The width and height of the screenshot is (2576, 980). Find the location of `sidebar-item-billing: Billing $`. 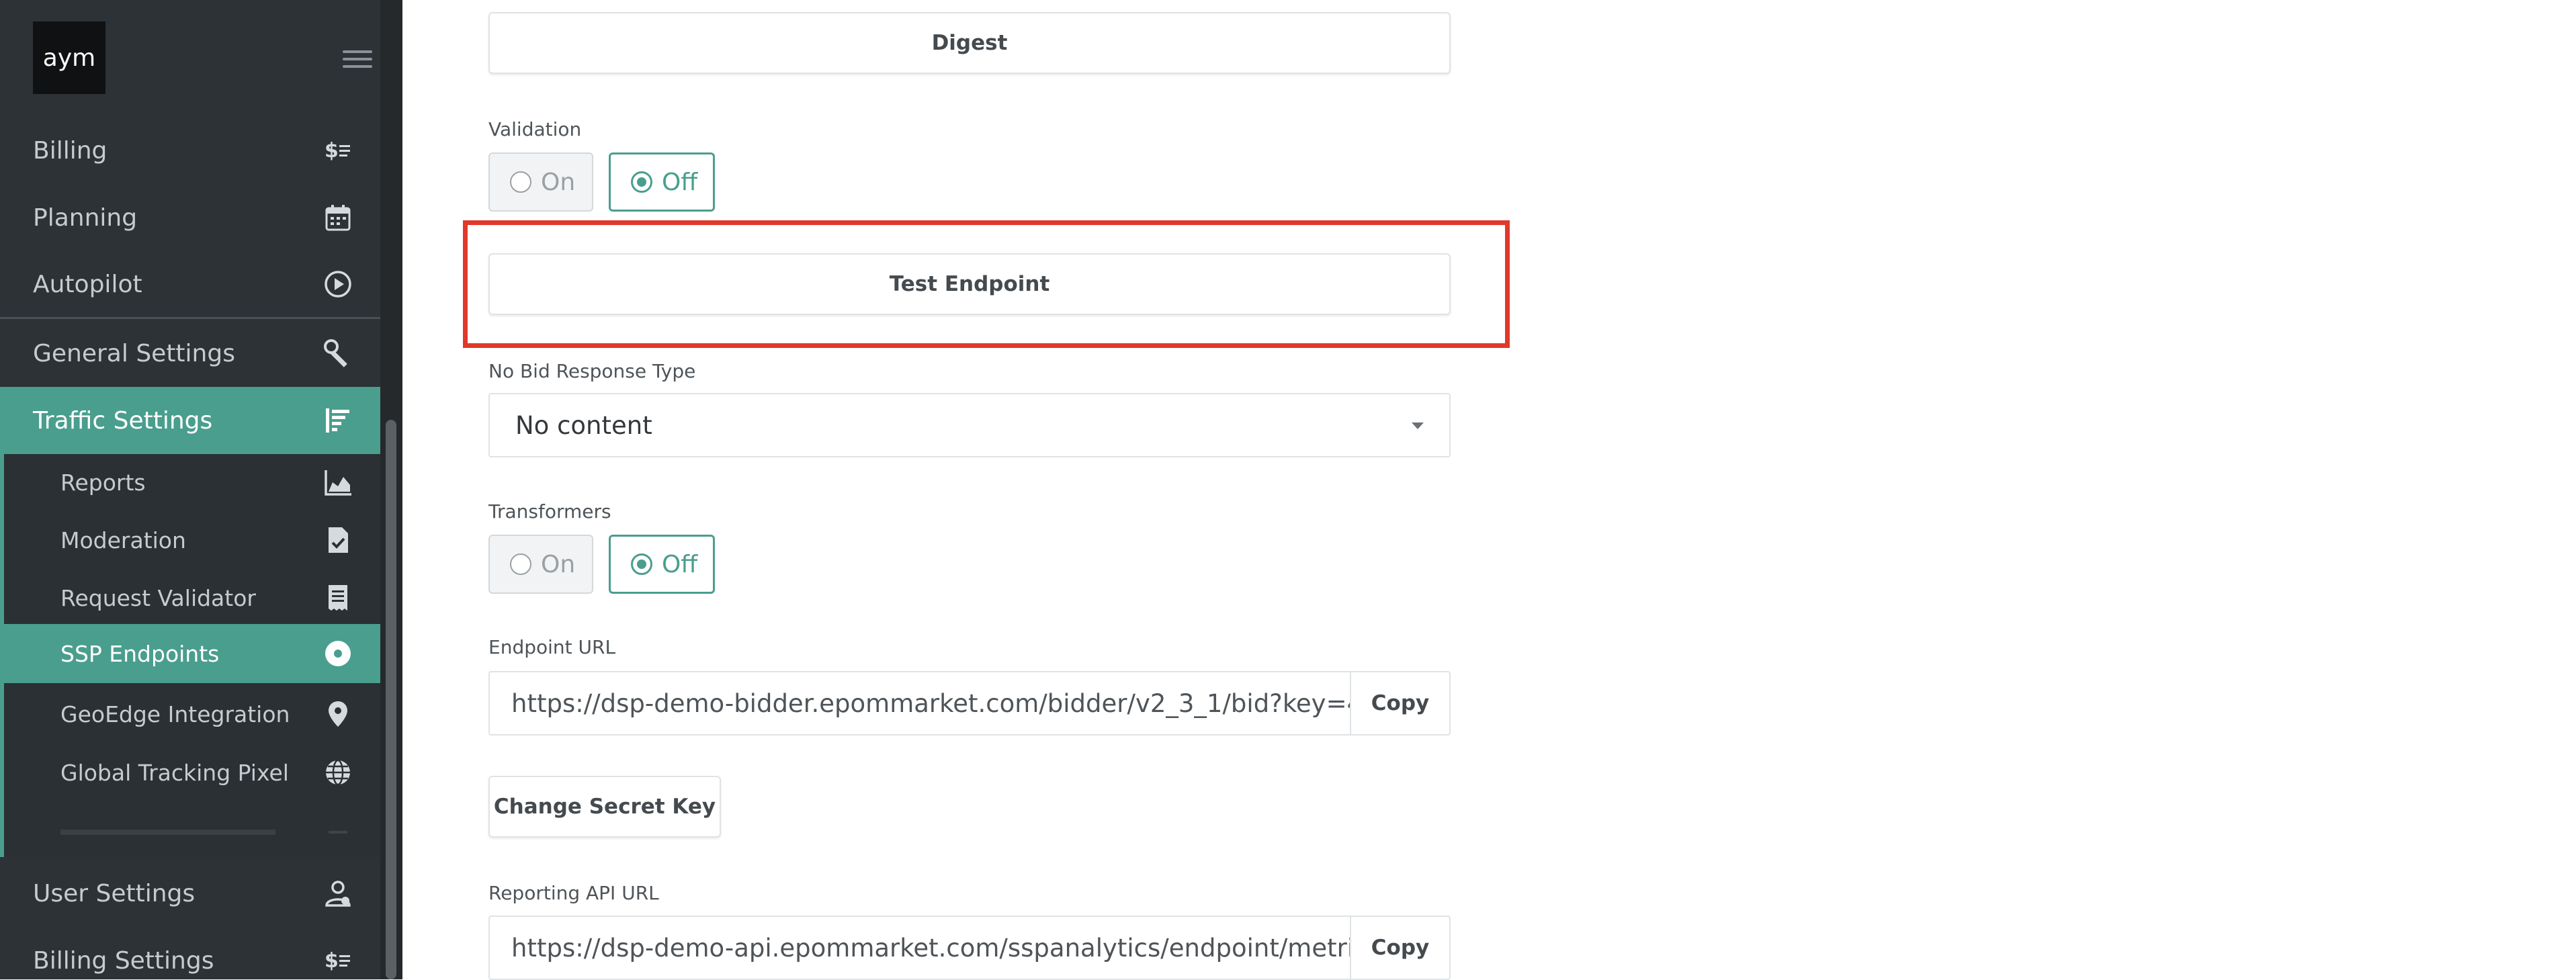

sidebar-item-billing: Billing $ is located at coordinates (190, 150).